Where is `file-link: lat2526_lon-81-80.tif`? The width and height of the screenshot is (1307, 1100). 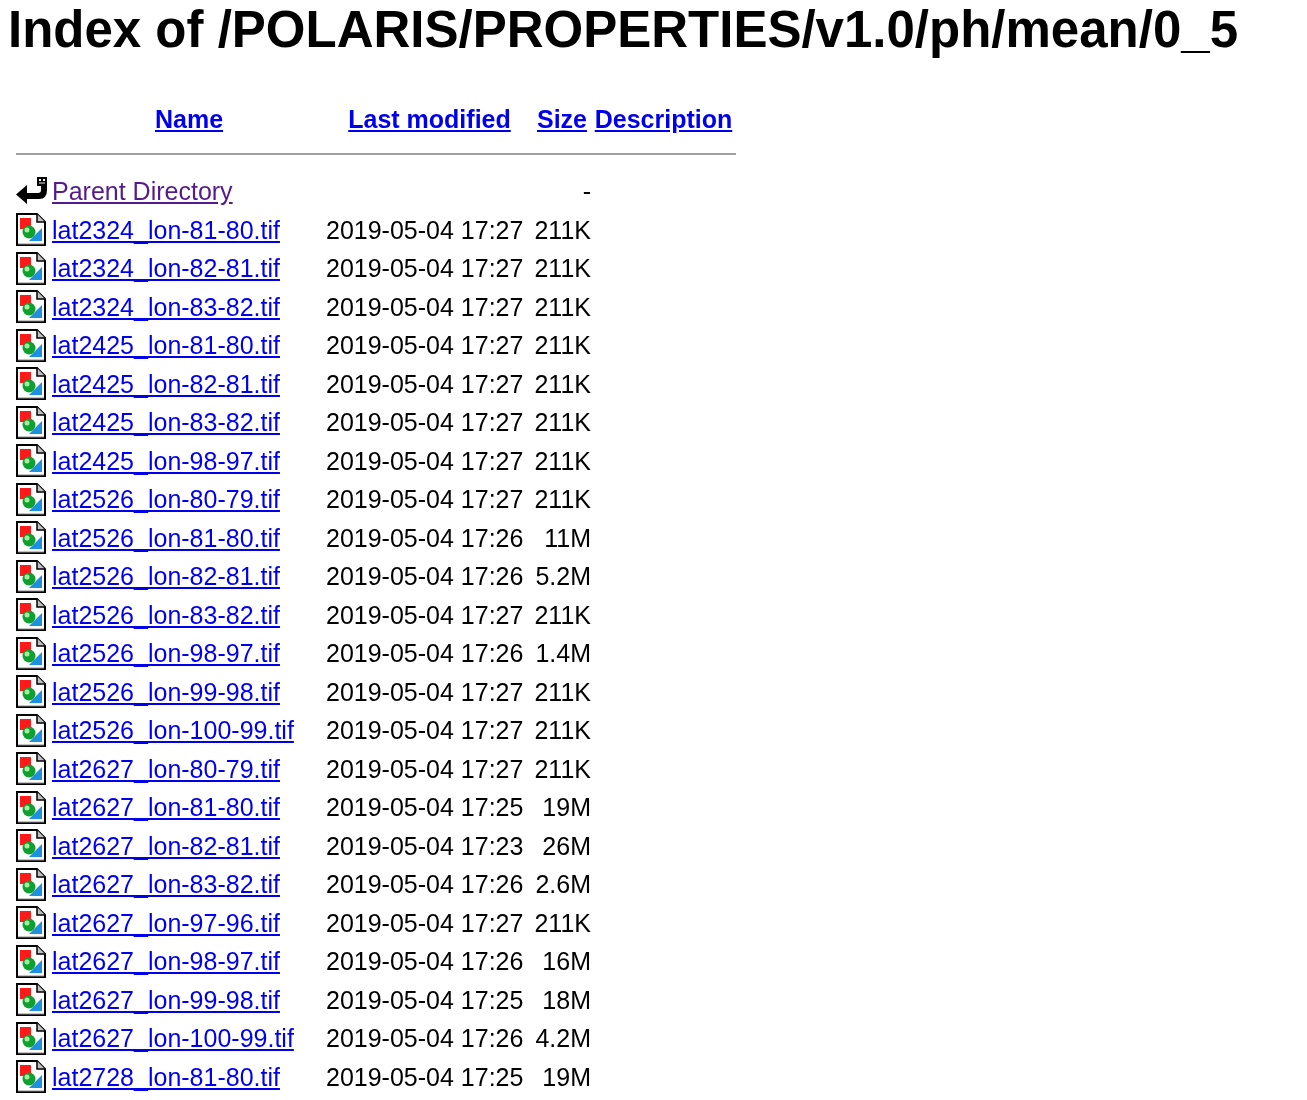 file-link: lat2526_lon-81-80.tif is located at coordinates (166, 537).